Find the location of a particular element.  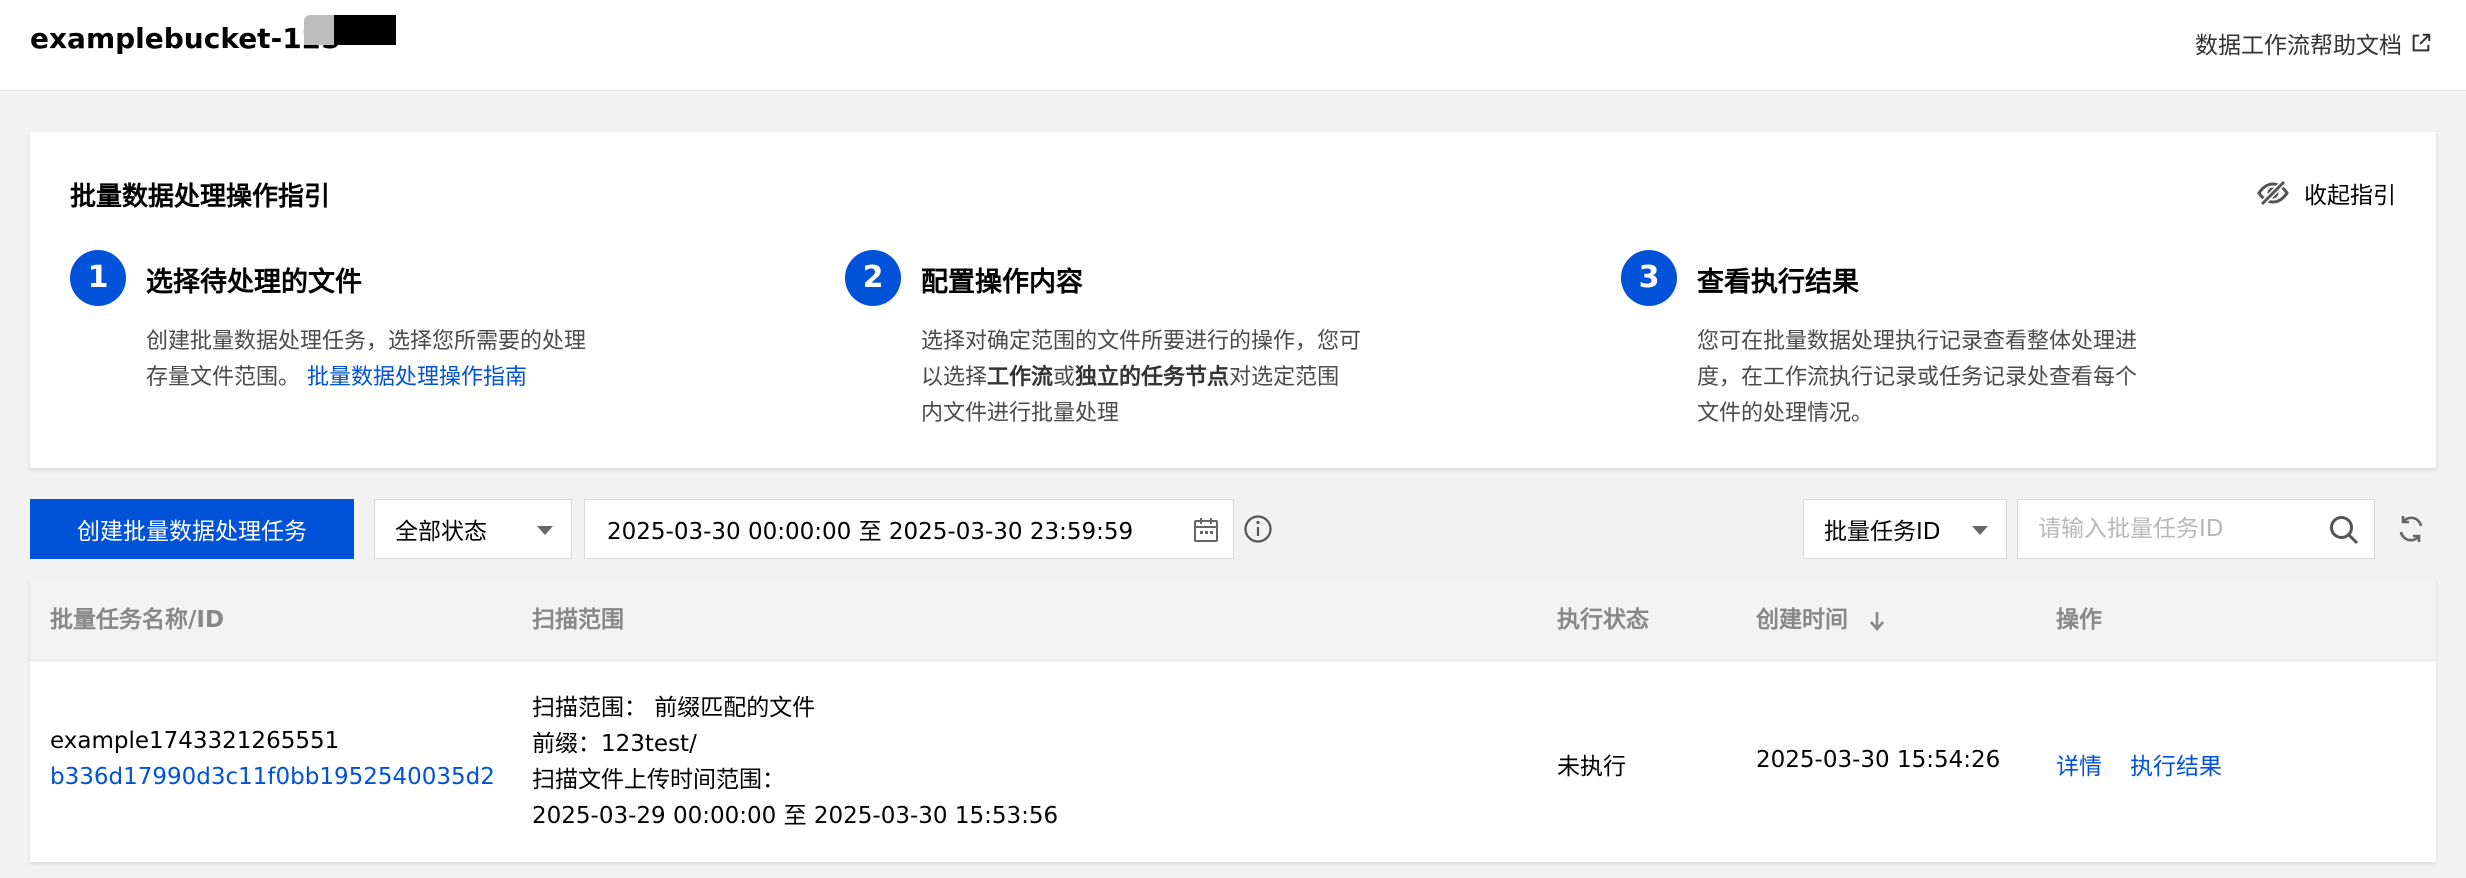

calendar-icon is located at coordinates (1206, 530).